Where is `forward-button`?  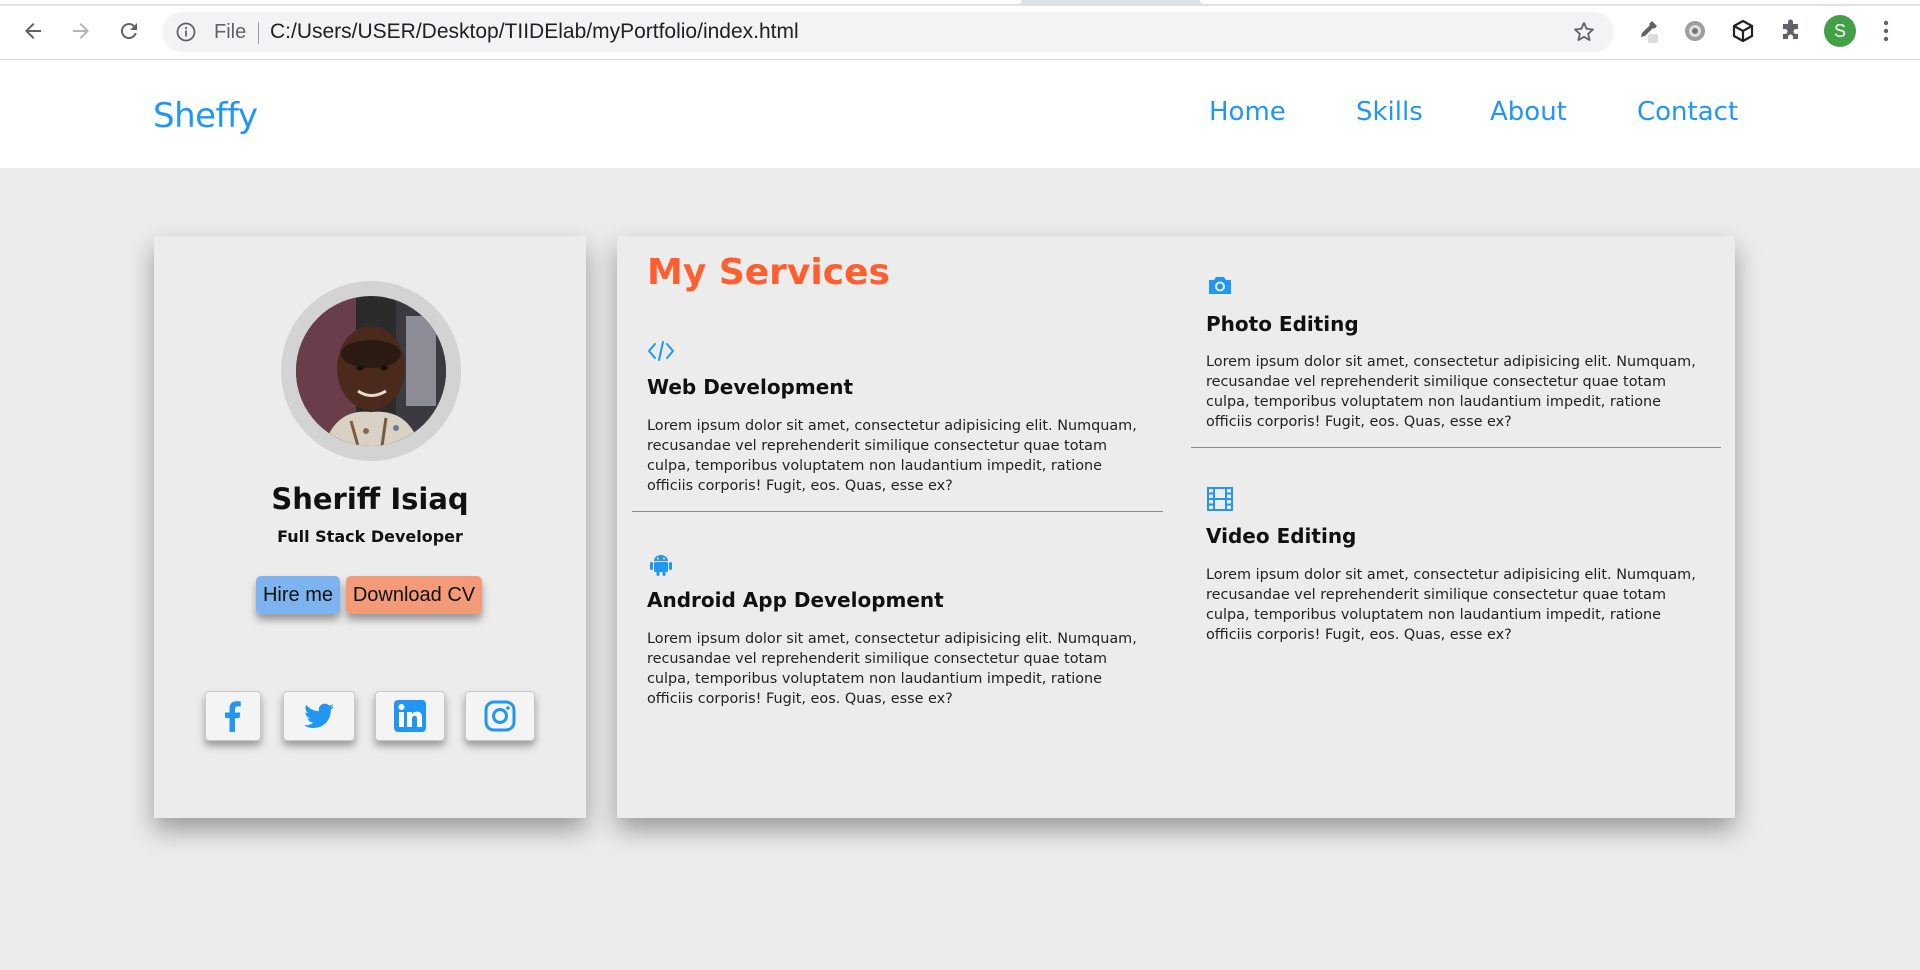
forward-button is located at coordinates (81, 31).